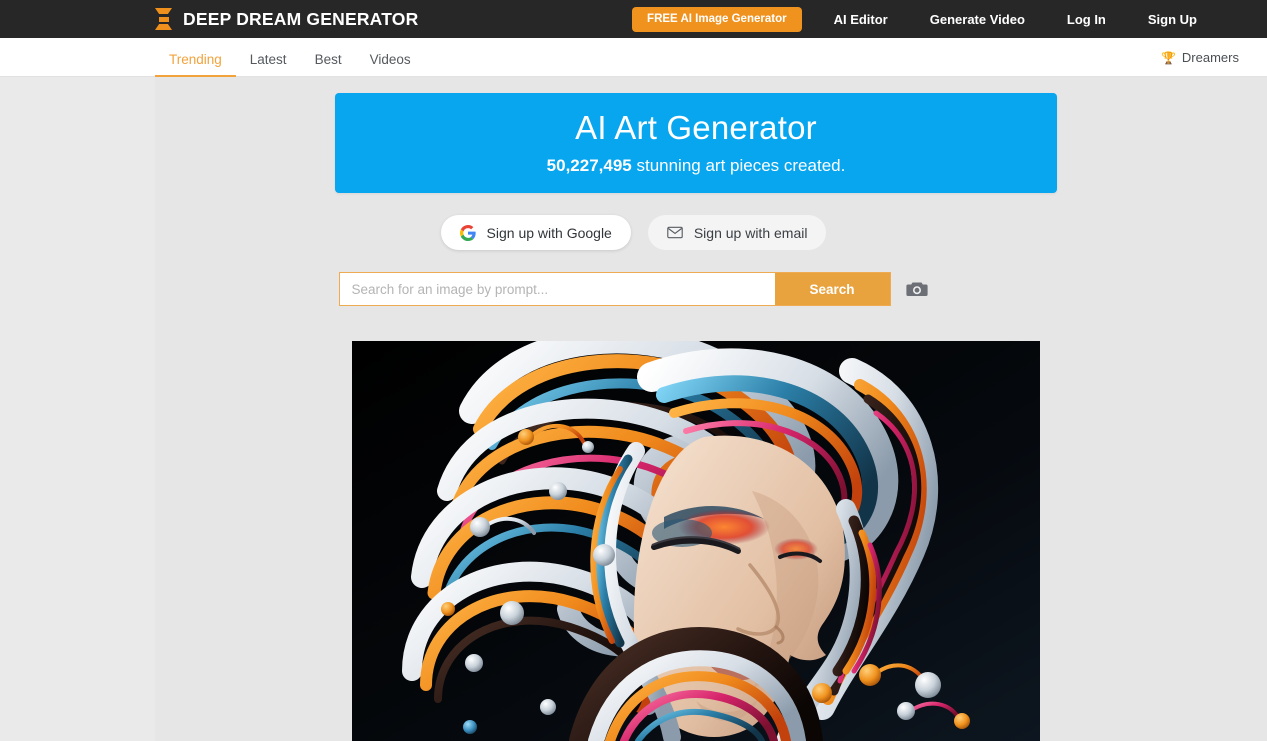 This screenshot has width=1267, height=741. What do you see at coordinates (1086, 19) in the screenshot?
I see `nav-log-in: Log In` at bounding box center [1086, 19].